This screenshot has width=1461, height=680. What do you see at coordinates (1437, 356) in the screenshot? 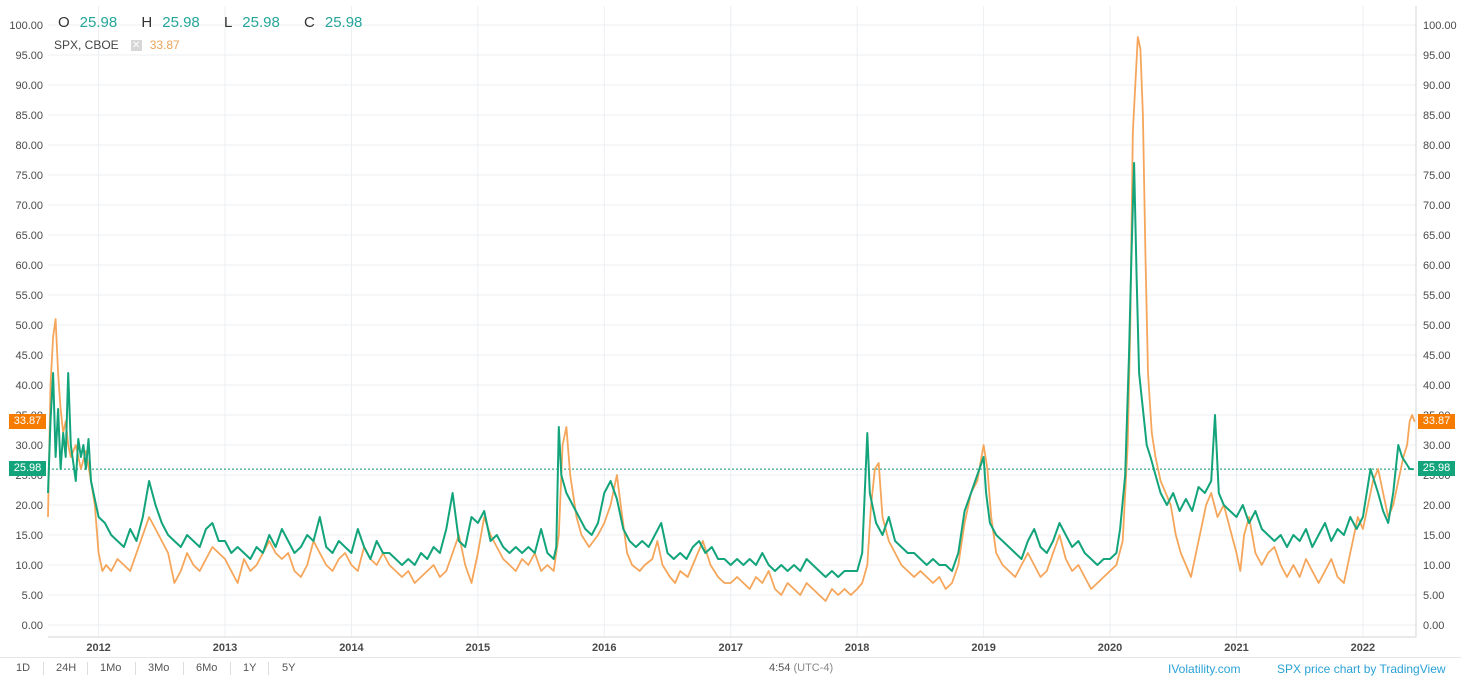
I see `y-tick-label-right: 45.00` at bounding box center [1437, 356].